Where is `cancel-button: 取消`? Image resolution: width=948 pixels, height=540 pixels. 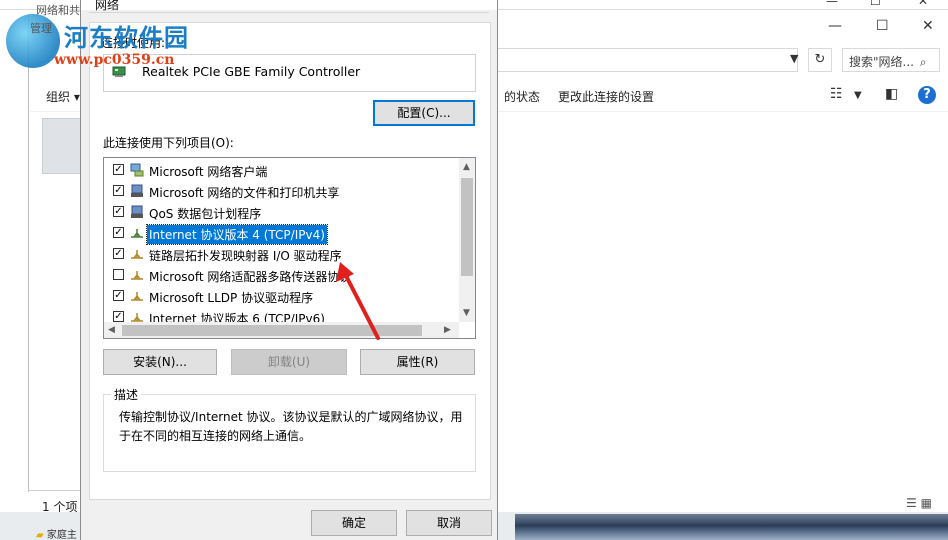 cancel-button: 取消 is located at coordinates (449, 523).